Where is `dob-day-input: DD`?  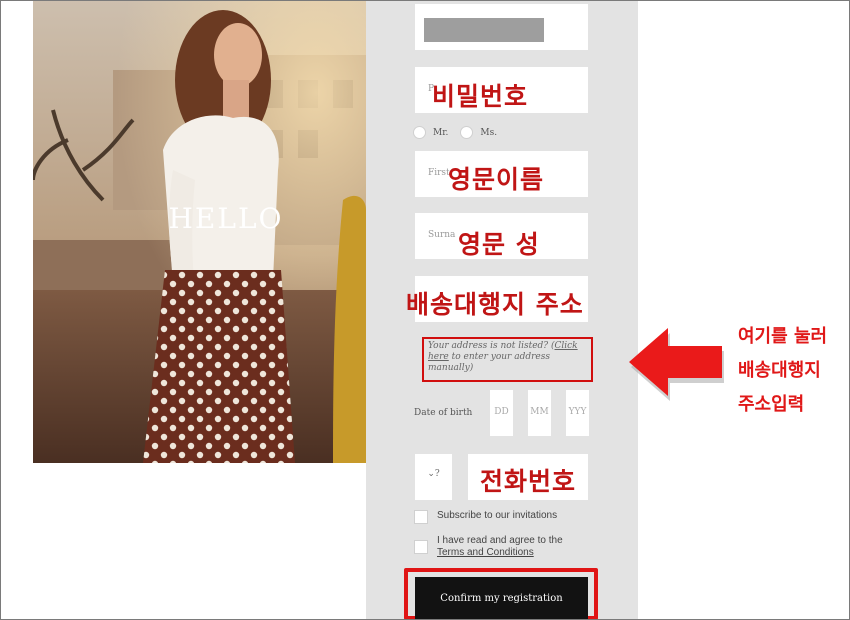
dob-day-input: DD is located at coordinates (501, 413).